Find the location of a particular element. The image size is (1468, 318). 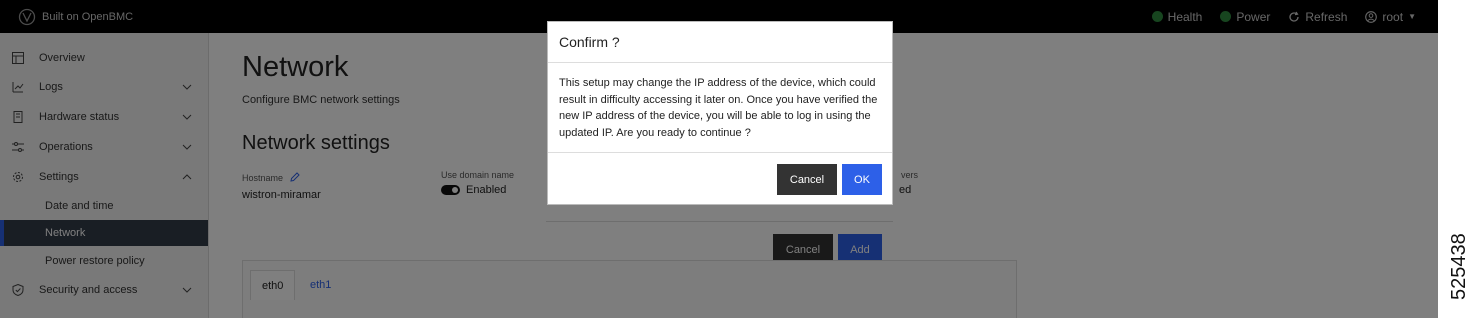

dialog-ok-button: OK is located at coordinates (862, 179).